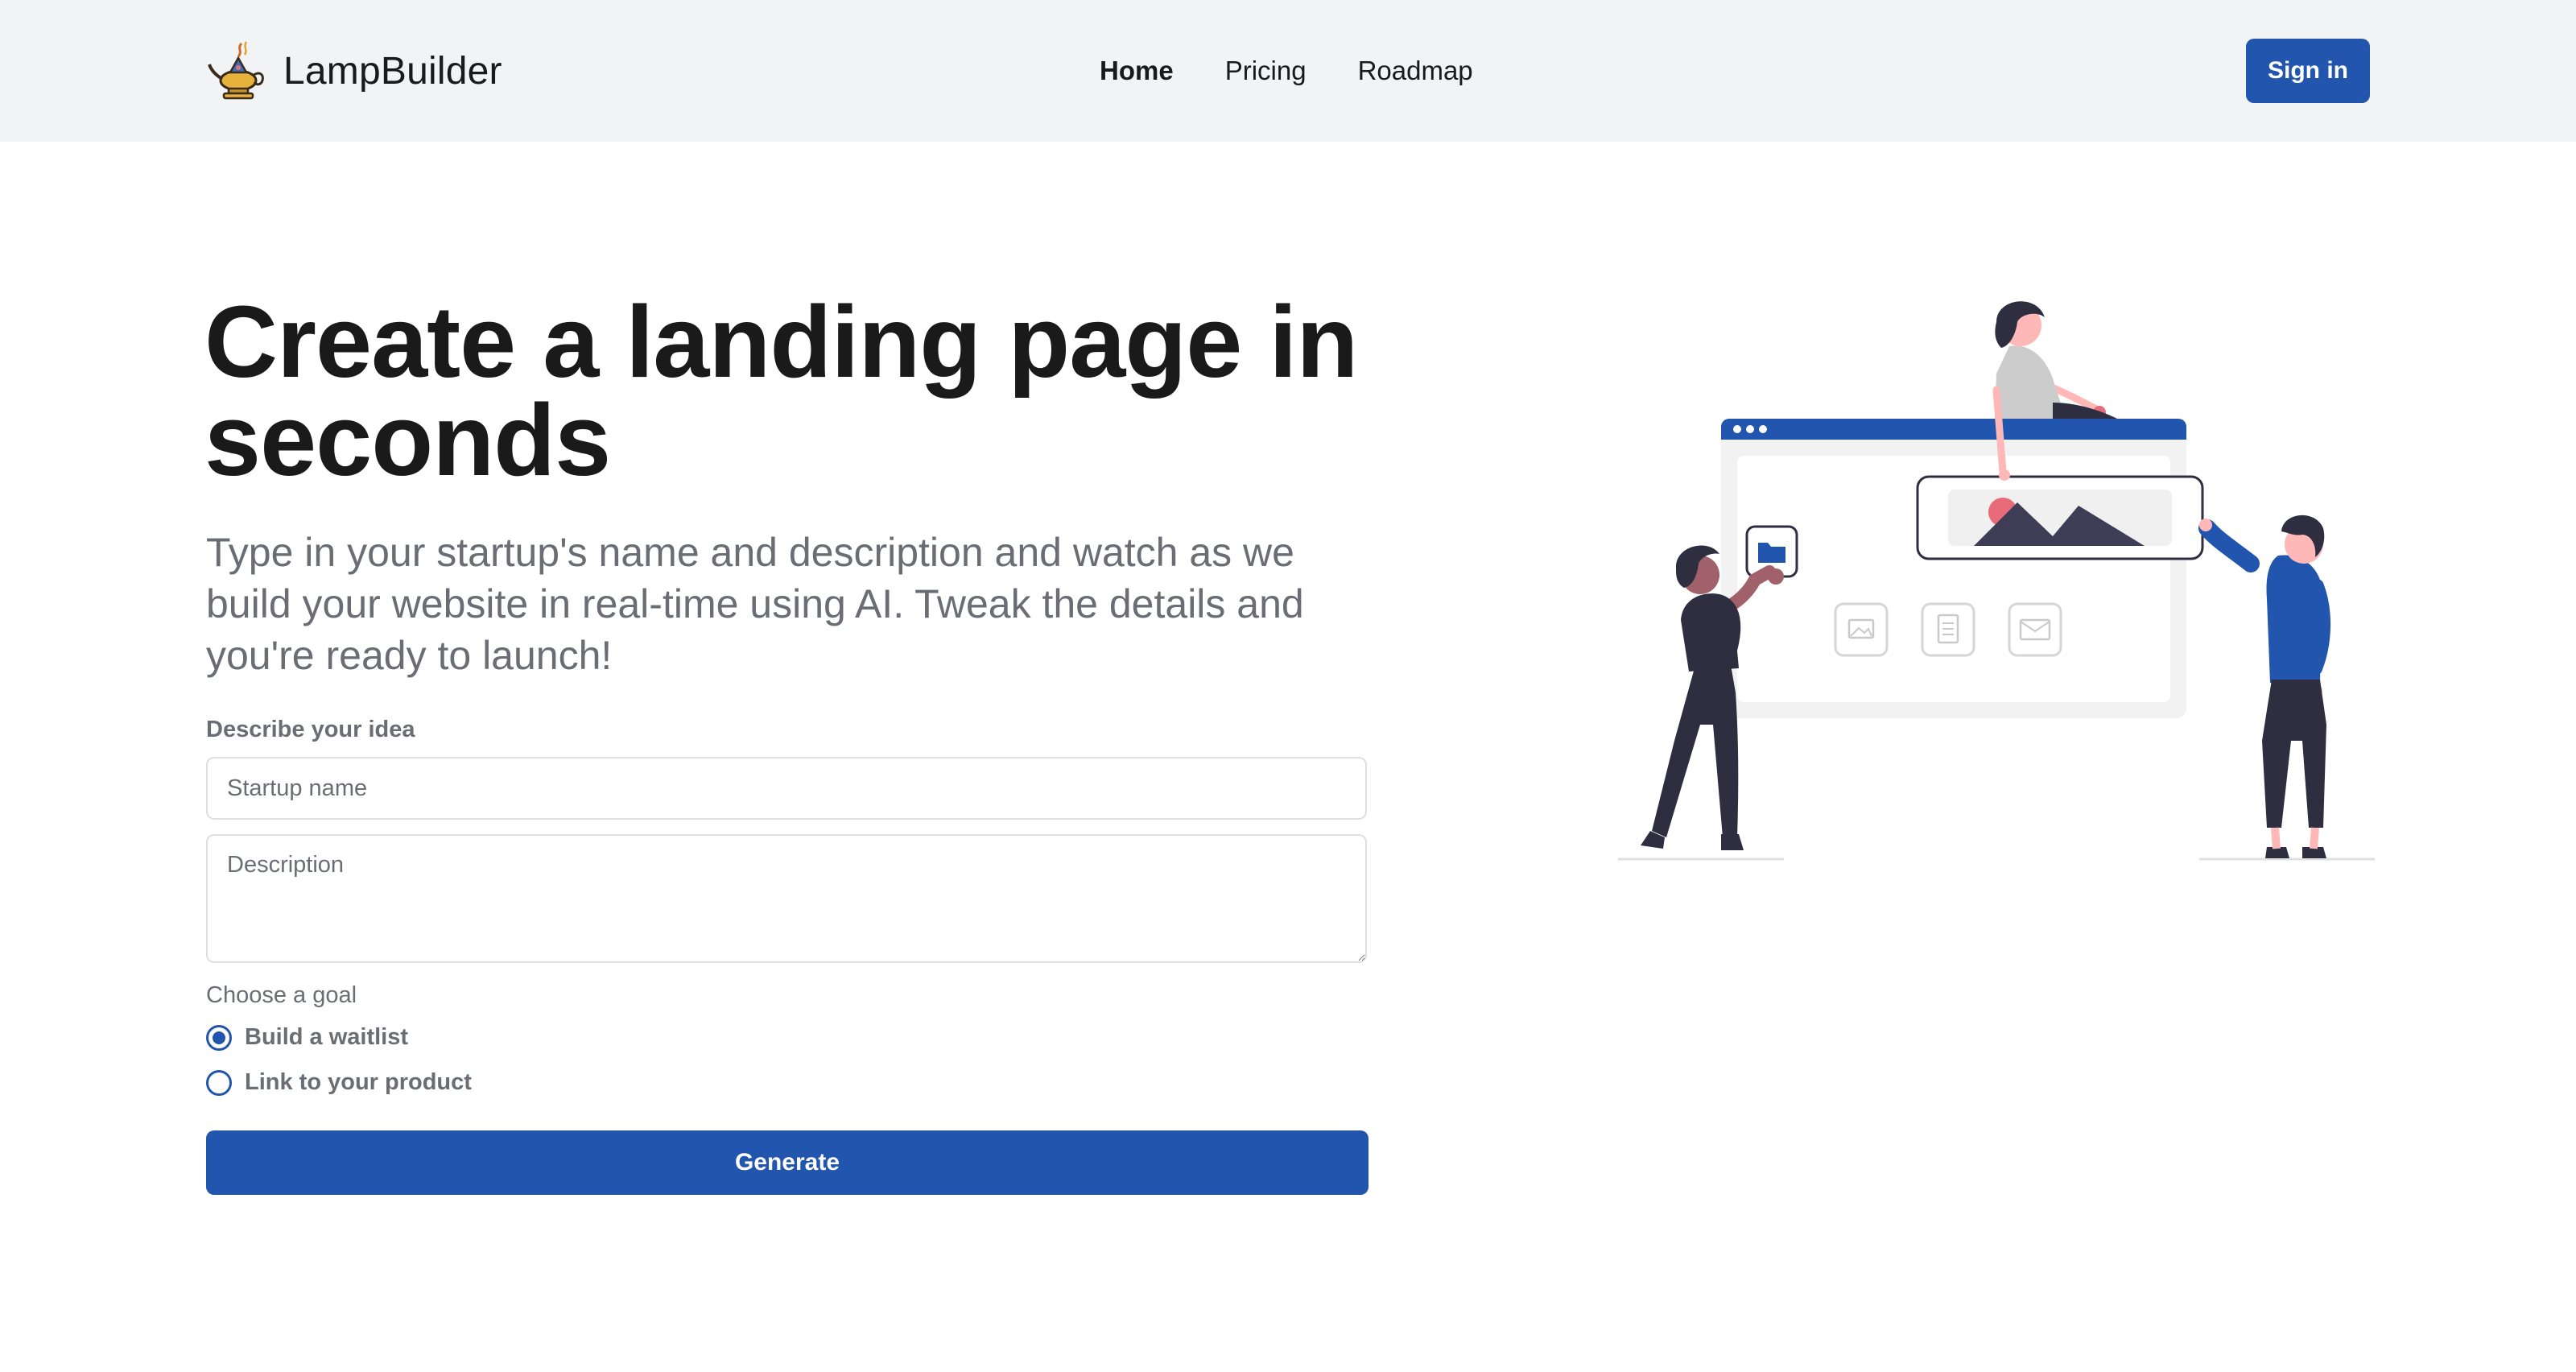  Describe the element at coordinates (1861, 629) in the screenshot. I see `image-icon` at that location.